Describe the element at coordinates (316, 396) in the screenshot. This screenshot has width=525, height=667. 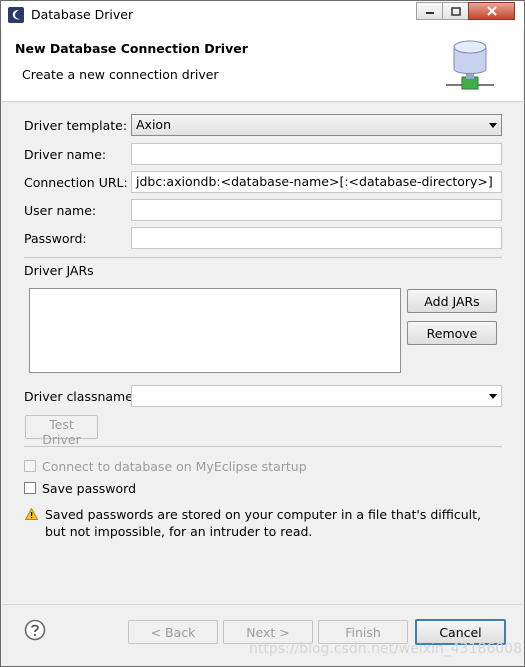
I see `driver-classname-combo` at that location.